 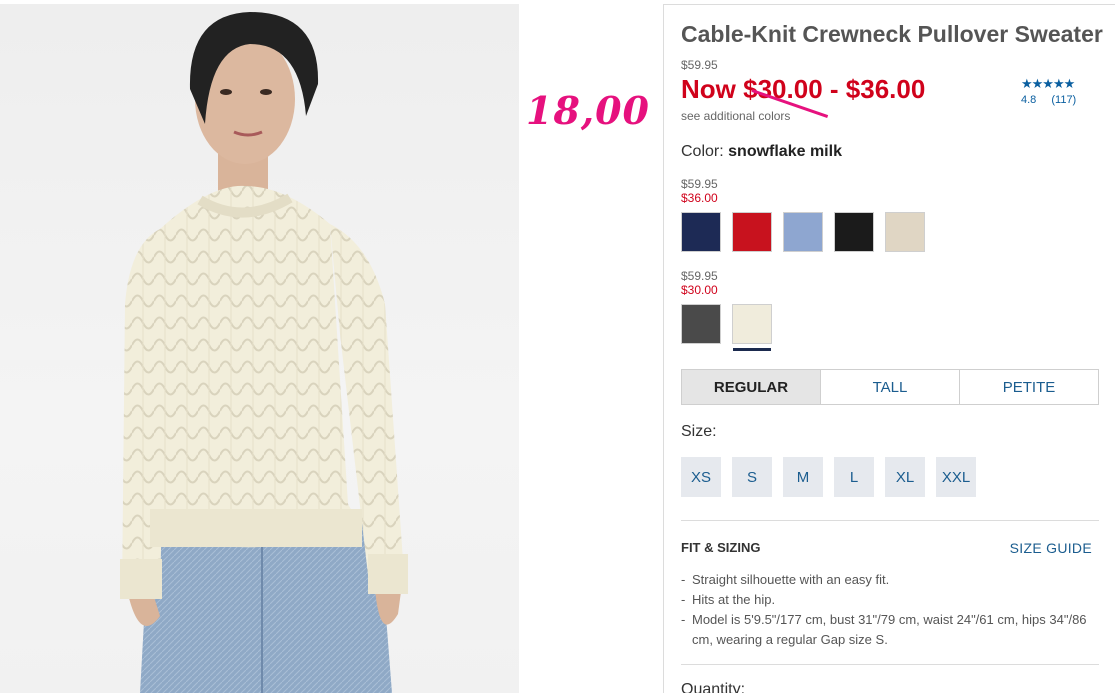 What do you see at coordinates (588, 110) in the screenshot?
I see `handwritten-price-annotation: 18,00` at bounding box center [588, 110].